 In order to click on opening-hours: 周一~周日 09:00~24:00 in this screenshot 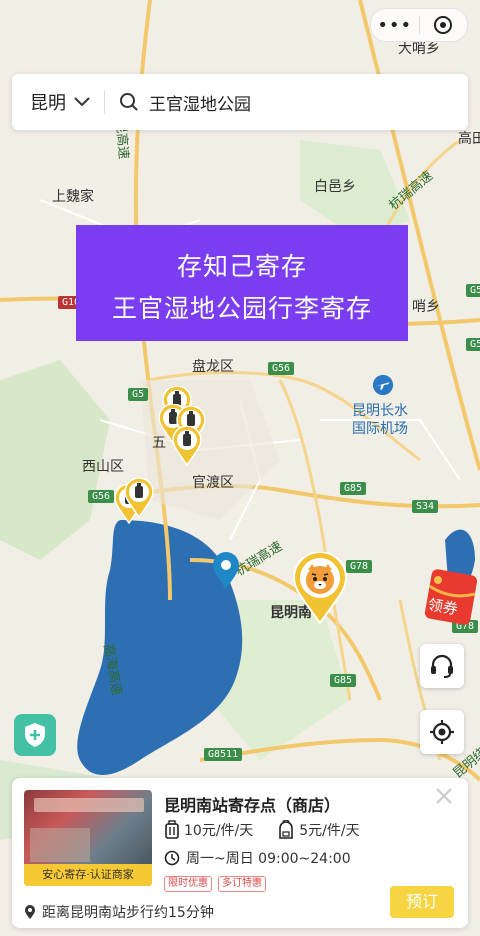, I will do `click(268, 859)`.